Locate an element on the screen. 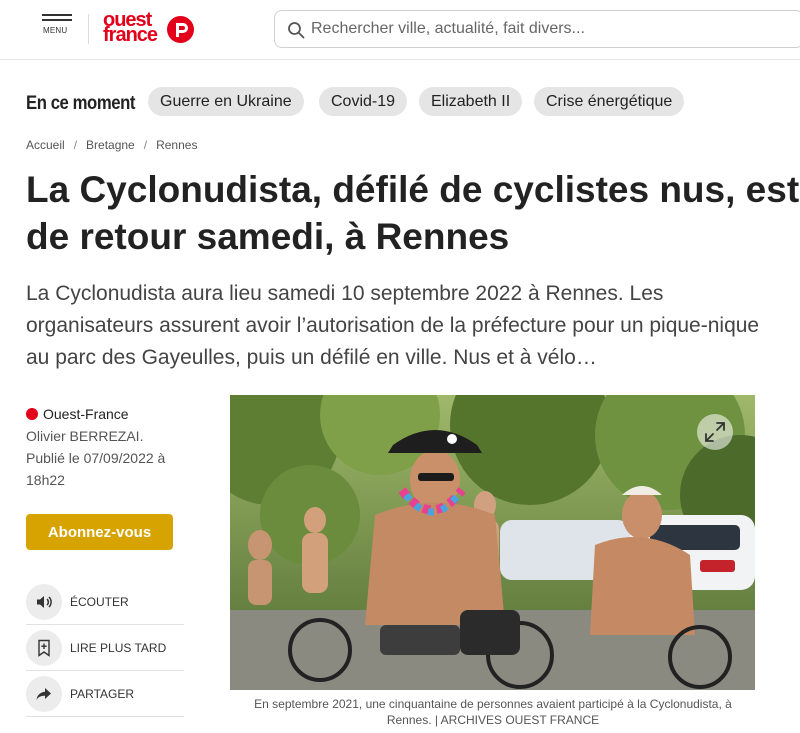  header-divider is located at coordinates (88, 29).